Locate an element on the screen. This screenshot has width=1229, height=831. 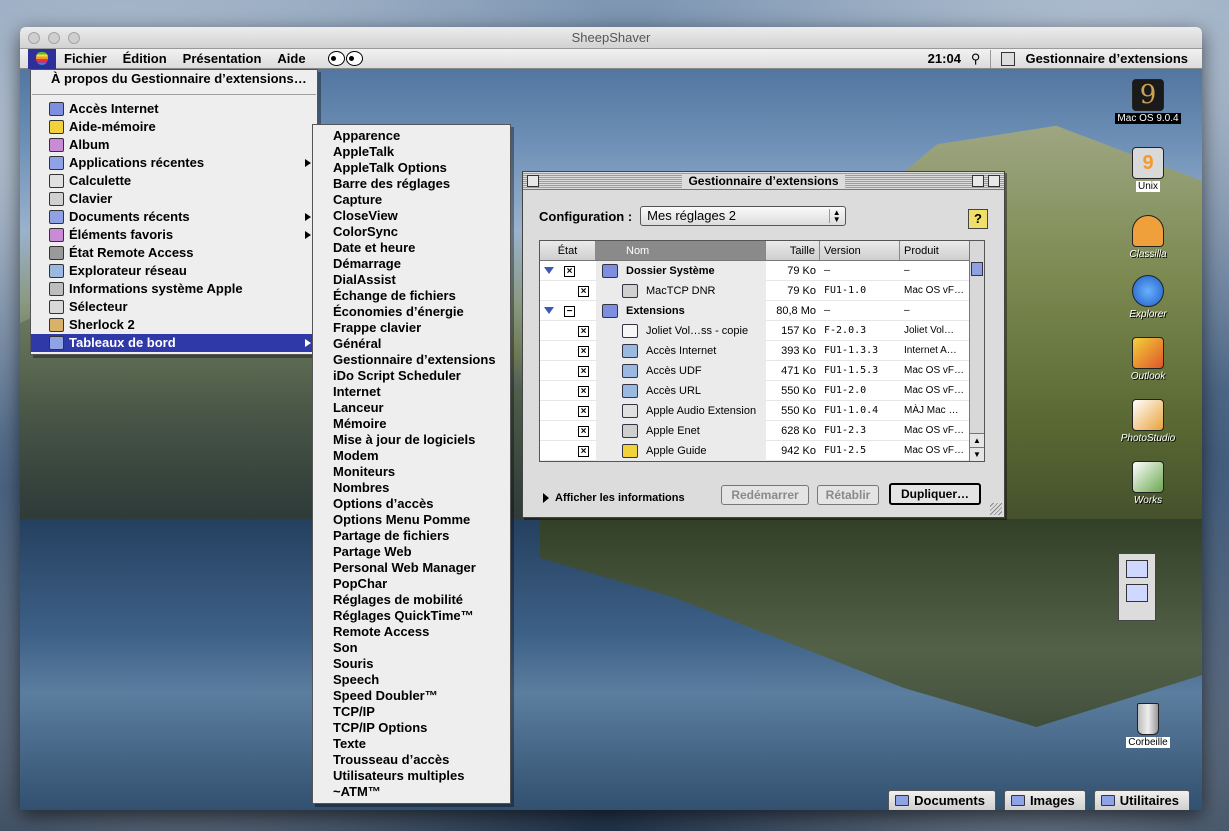
menu-item: Tableaux de bord is located at coordinates (174, 343).